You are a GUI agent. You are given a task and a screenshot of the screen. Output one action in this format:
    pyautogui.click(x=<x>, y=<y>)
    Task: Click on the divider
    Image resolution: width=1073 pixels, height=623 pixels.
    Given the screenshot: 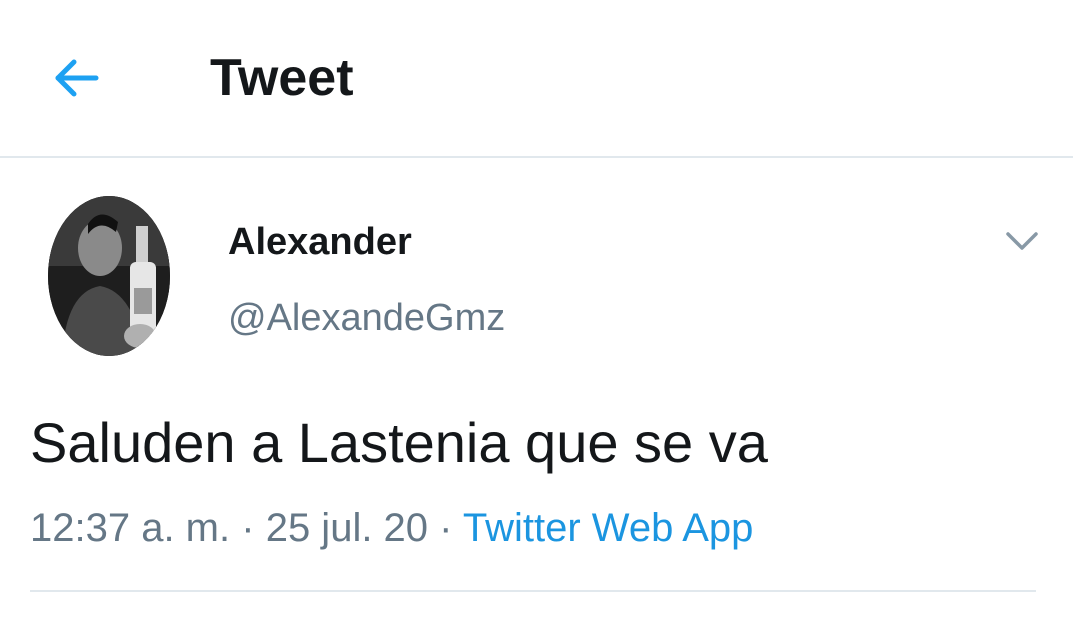 What is the action you would take?
    pyautogui.click(x=533, y=591)
    